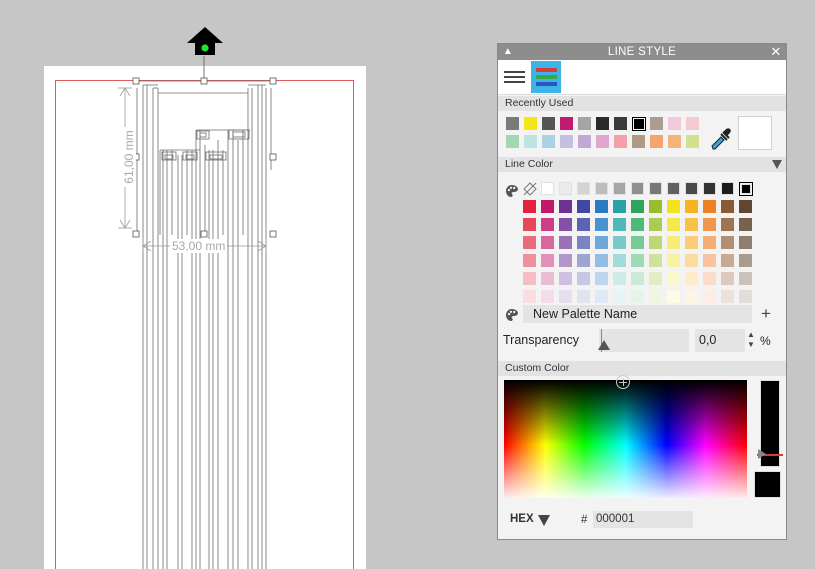 The width and height of the screenshot is (815, 569). I want to click on eyedropper-icon, so click(721, 138).